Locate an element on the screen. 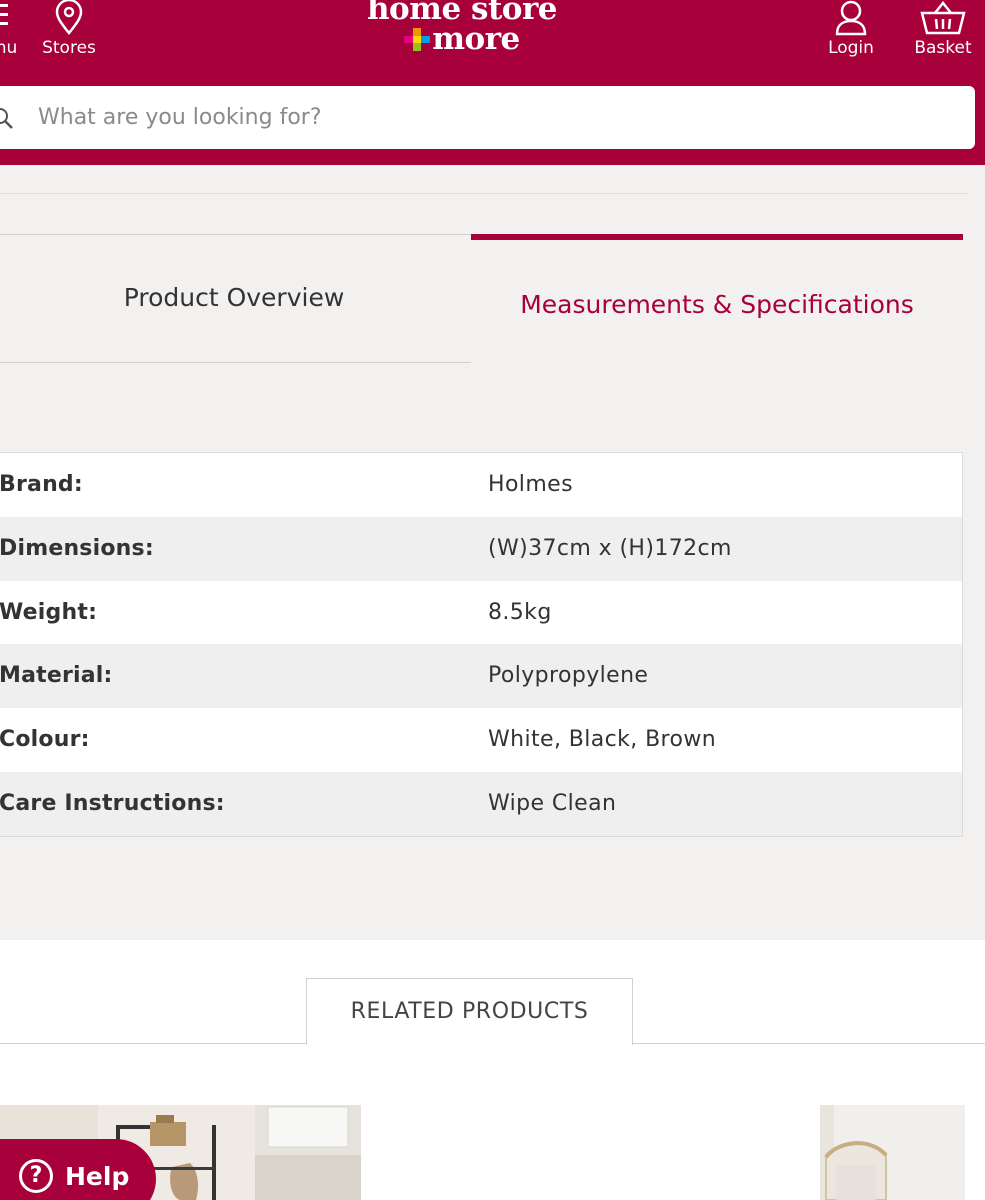 The image size is (985, 1200). spec-value: 8.5kg is located at coordinates (520, 612).